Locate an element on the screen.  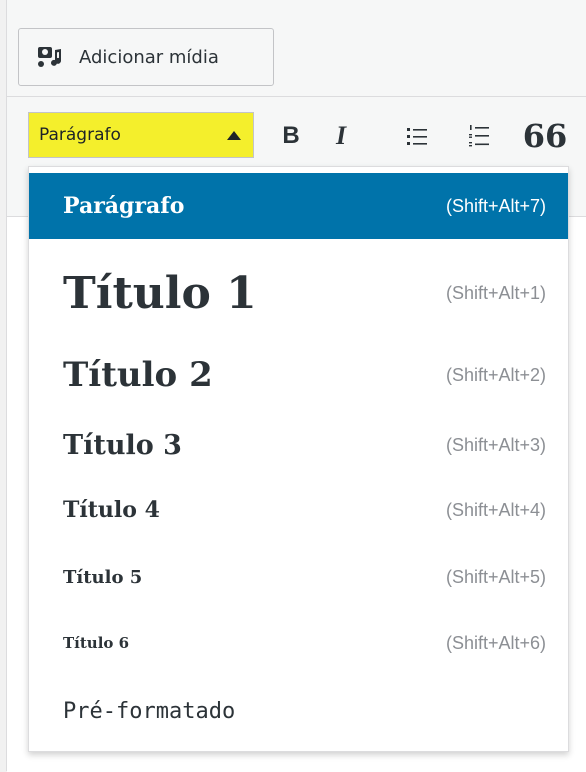
option-shortcut: (Shift+Alt+4) is located at coordinates (495, 509).